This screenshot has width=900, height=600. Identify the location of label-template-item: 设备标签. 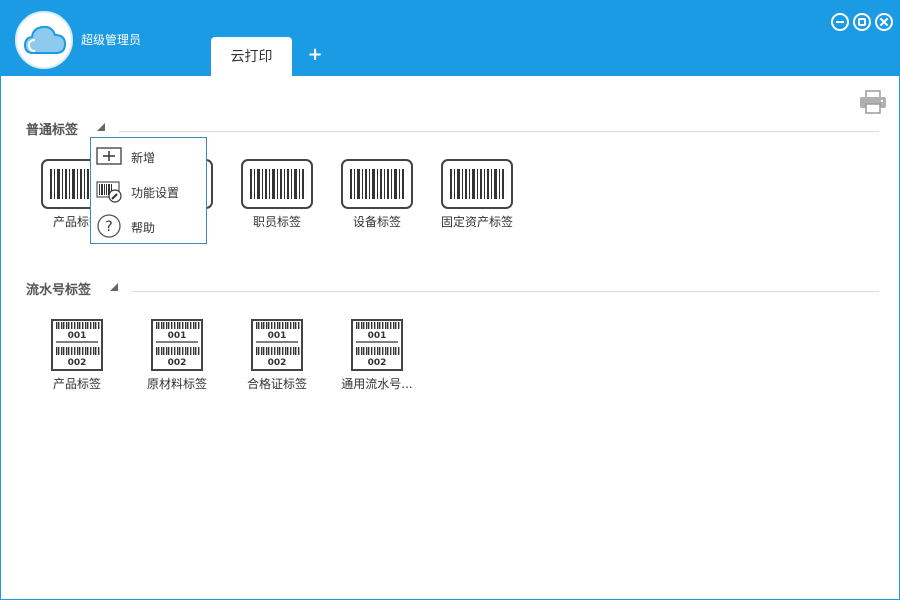
(377, 194).